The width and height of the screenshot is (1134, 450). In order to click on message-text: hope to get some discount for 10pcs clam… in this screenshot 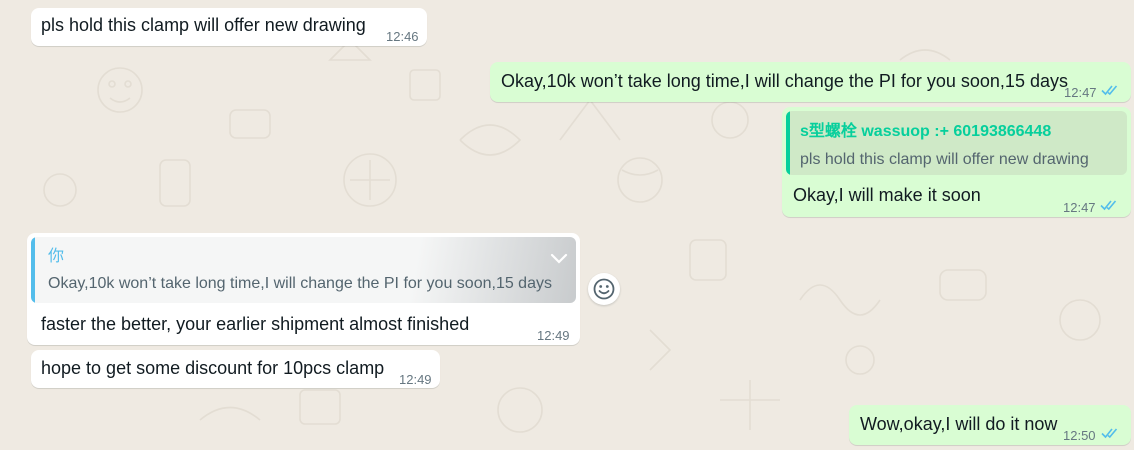, I will do `click(213, 368)`.